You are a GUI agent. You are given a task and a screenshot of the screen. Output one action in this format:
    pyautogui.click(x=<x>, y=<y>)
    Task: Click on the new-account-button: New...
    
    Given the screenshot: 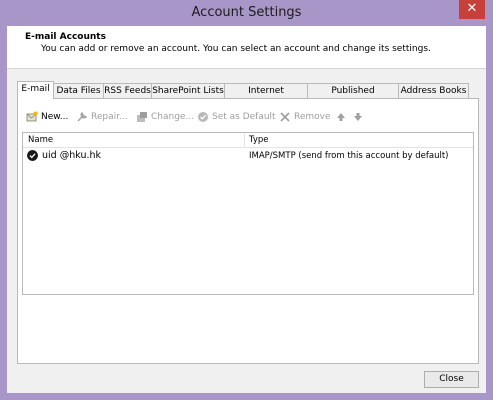 What is the action you would take?
    pyautogui.click(x=47, y=117)
    